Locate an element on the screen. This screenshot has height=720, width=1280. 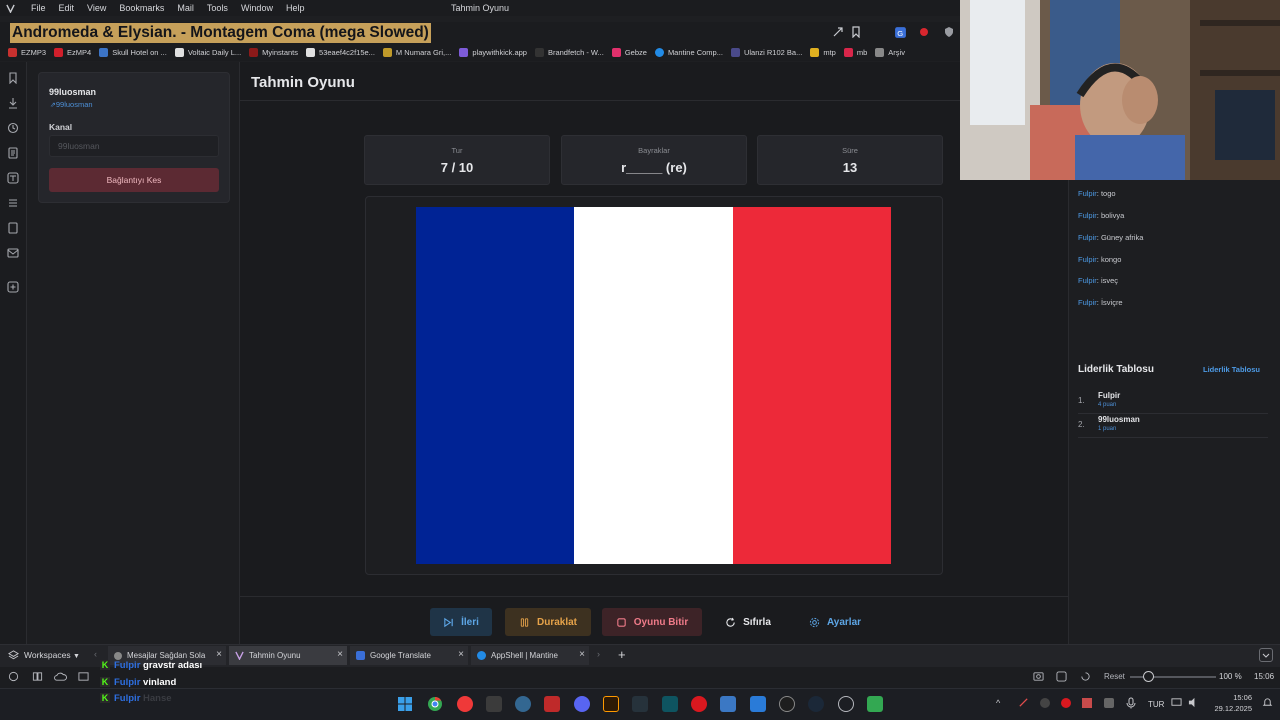
panel-toggle-icon is located at coordinates (13, 676).